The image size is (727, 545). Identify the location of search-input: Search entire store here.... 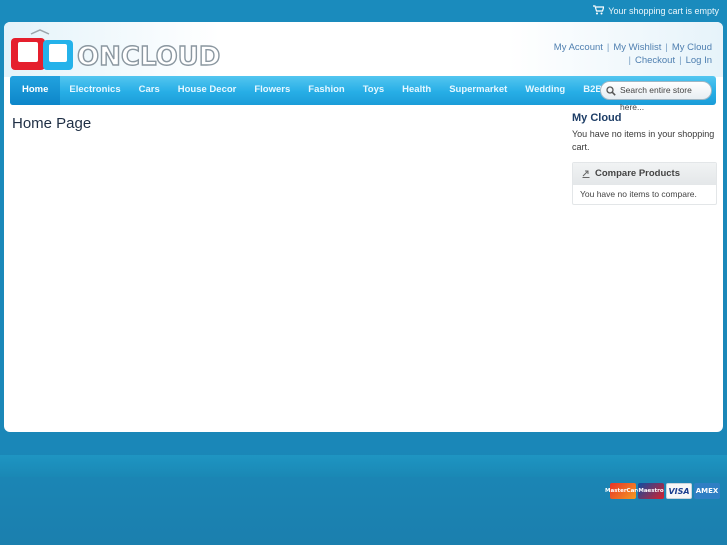
(656, 96).